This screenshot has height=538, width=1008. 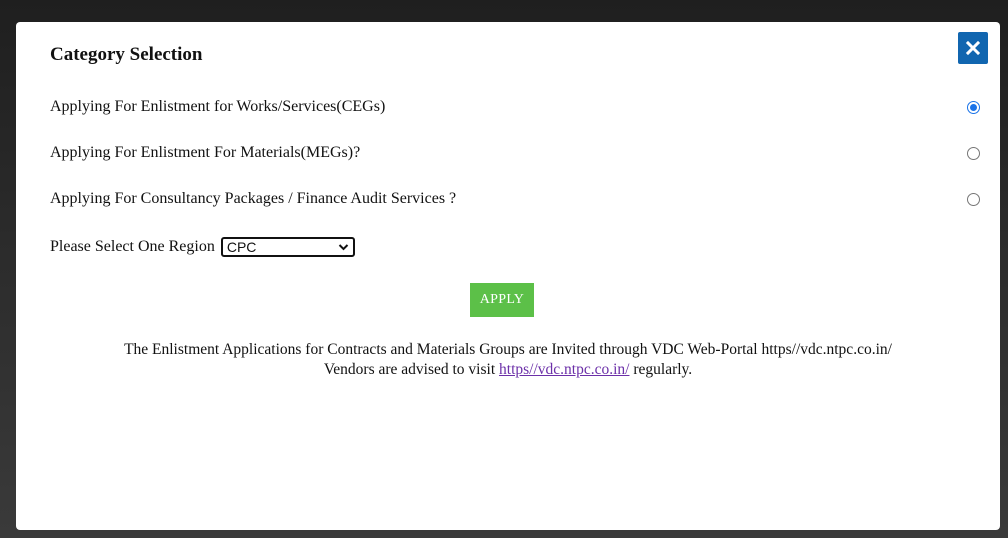 I want to click on region-label: Please Select One Region, so click(x=132, y=246).